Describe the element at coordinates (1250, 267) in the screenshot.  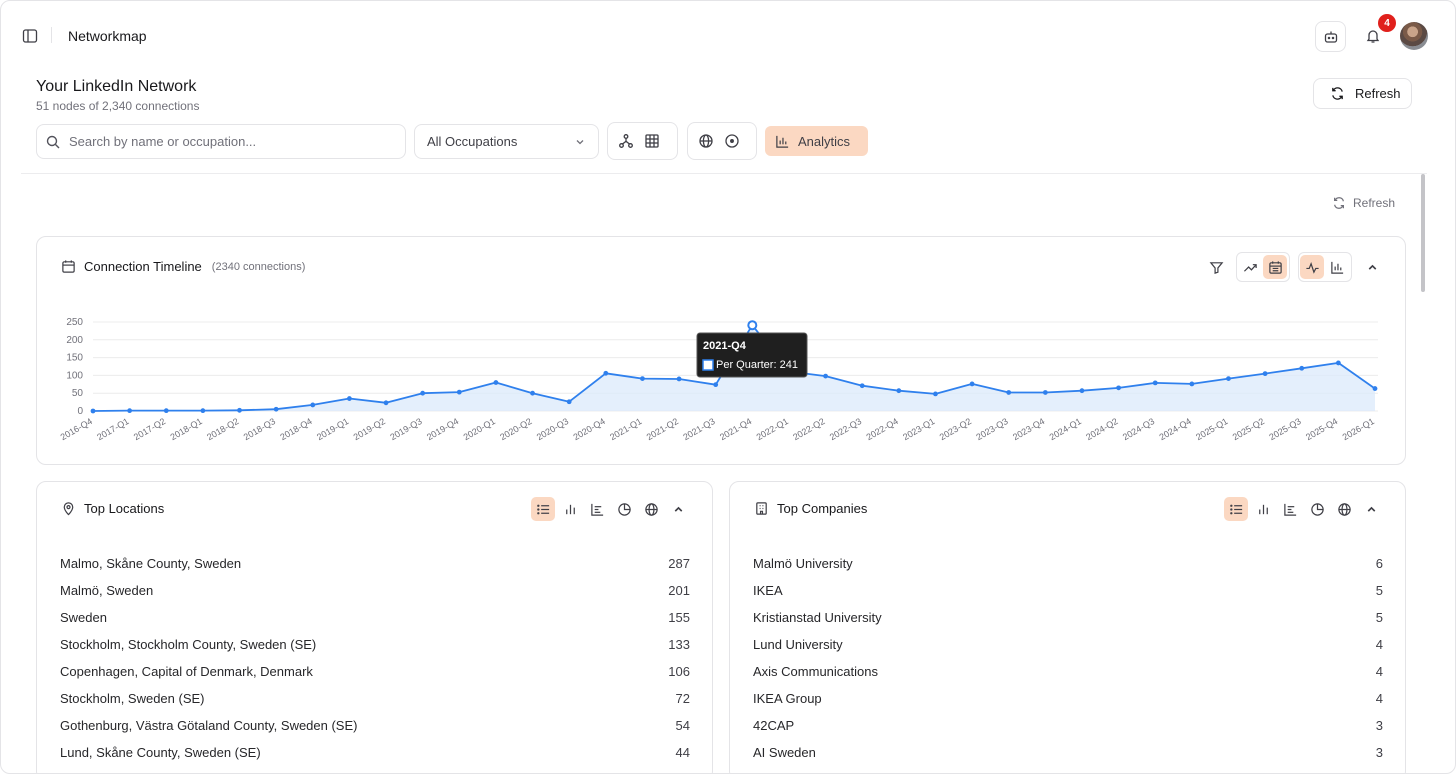
I see `cumulative-trend-icon` at that location.